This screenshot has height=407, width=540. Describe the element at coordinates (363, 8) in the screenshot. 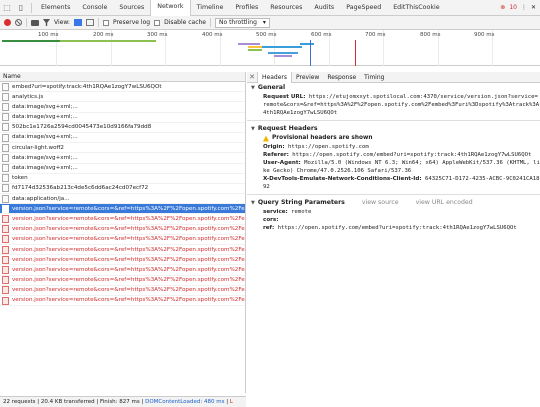

I see `tab-pagespeed: PageSpeed` at that location.